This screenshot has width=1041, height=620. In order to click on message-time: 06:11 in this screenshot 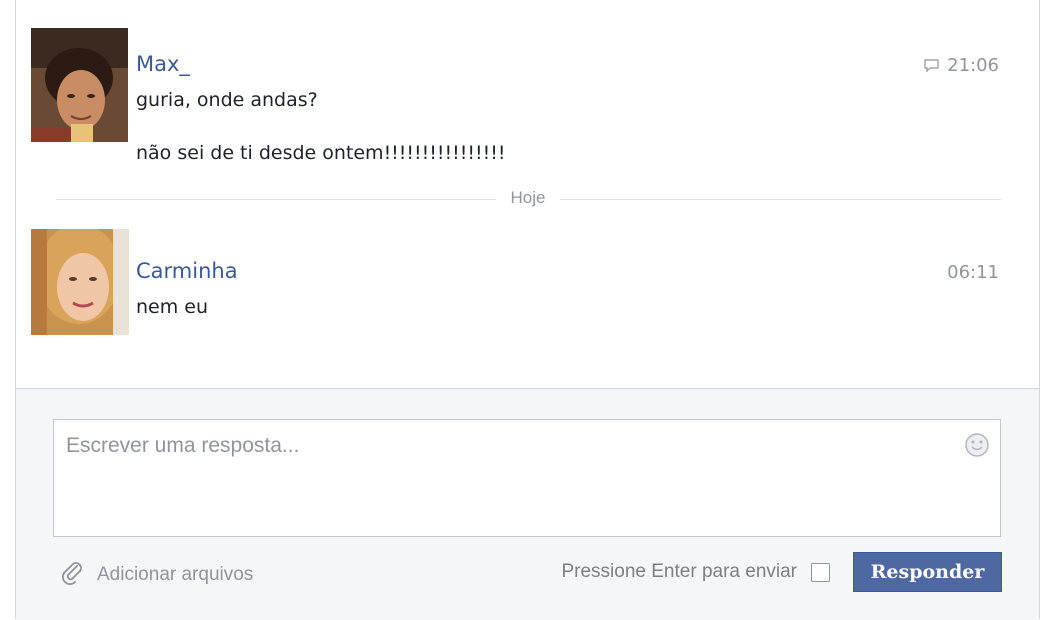, I will do `click(973, 272)`.